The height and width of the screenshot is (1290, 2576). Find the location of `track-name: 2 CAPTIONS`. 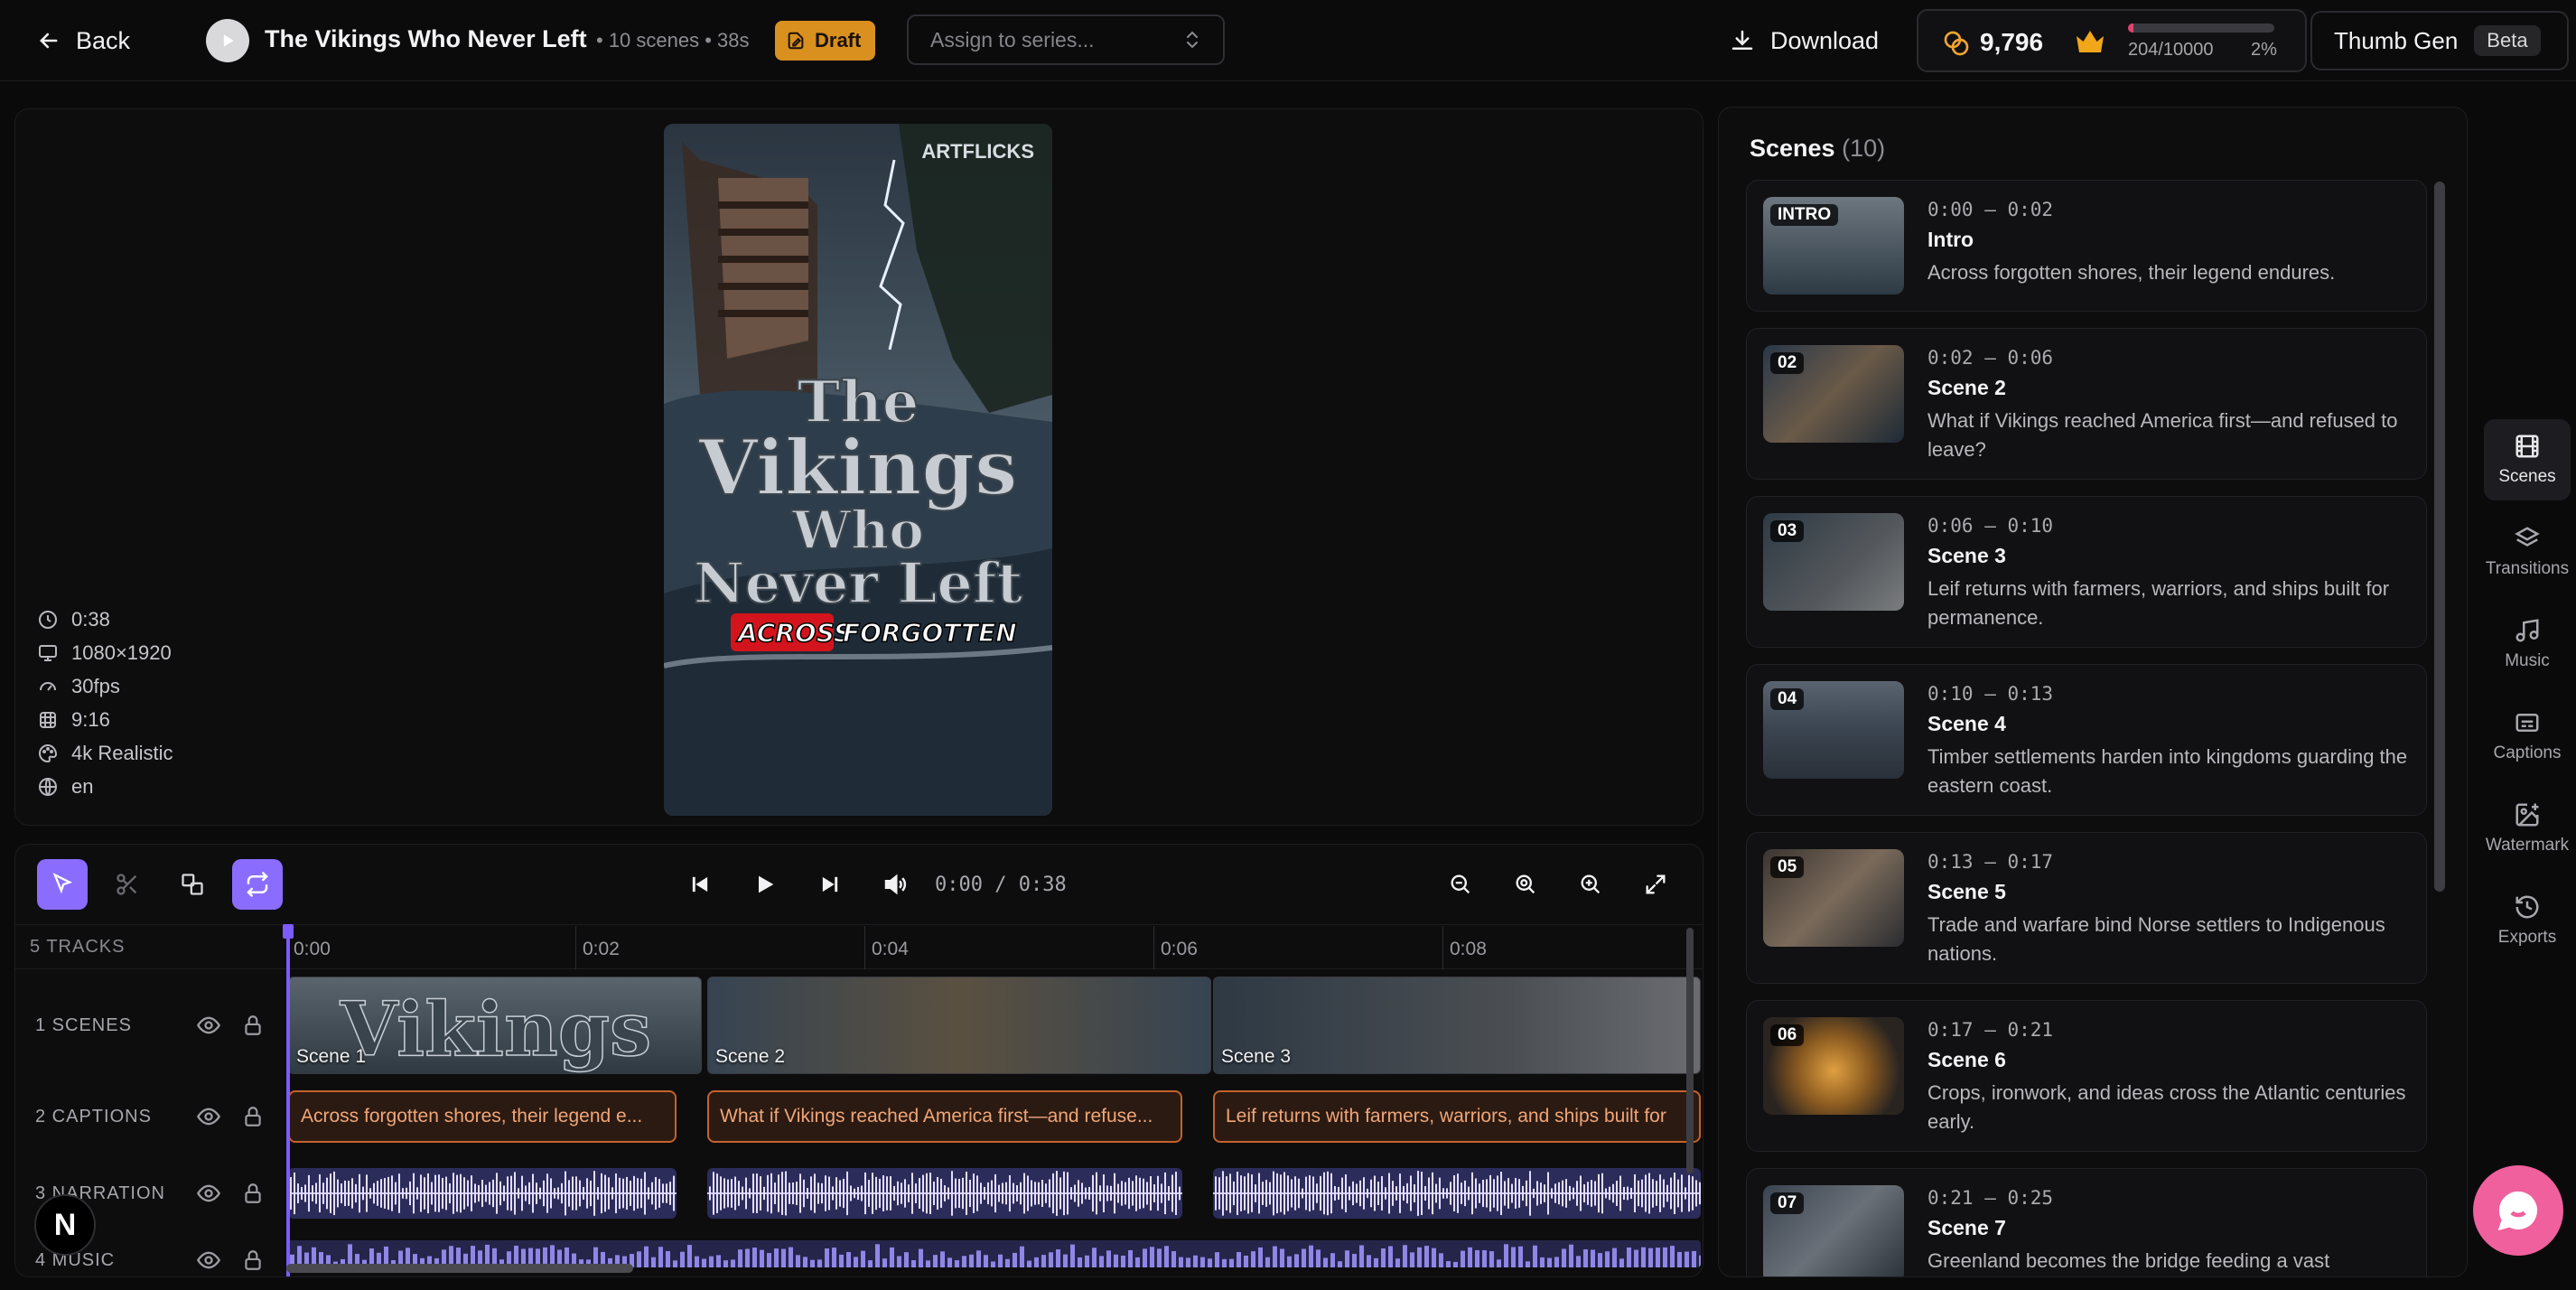

track-name: 2 CAPTIONS is located at coordinates (93, 1116).